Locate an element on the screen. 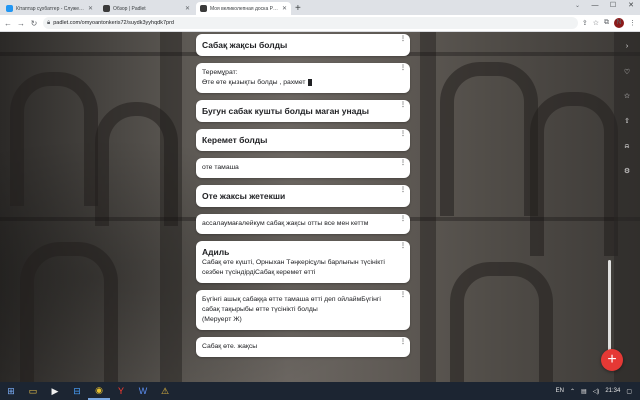  tray-arrow-icon: ⌃ is located at coordinates (572, 391).